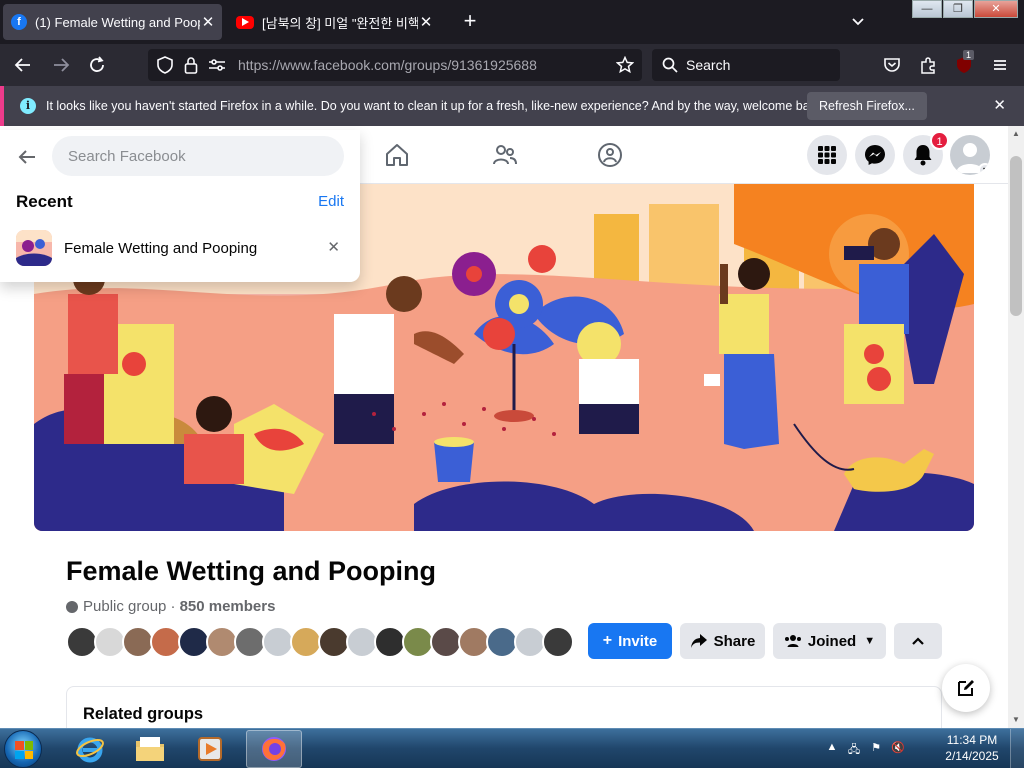 Image resolution: width=1024 pixels, height=768 pixels. Describe the element at coordinates (191, 65) in the screenshot. I see `lock-icon` at that location.